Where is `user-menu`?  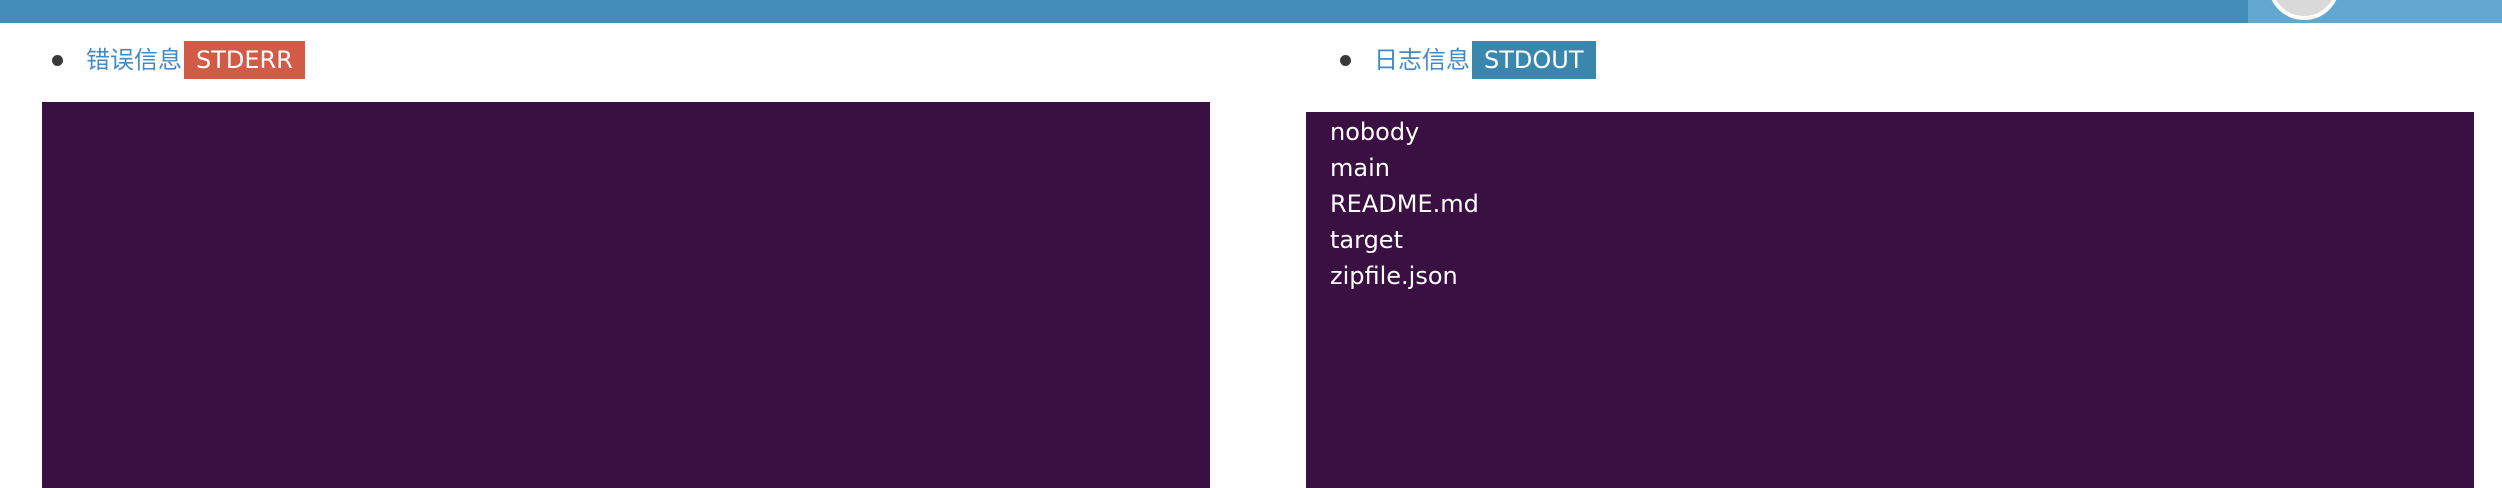 user-menu is located at coordinates (2375, 11).